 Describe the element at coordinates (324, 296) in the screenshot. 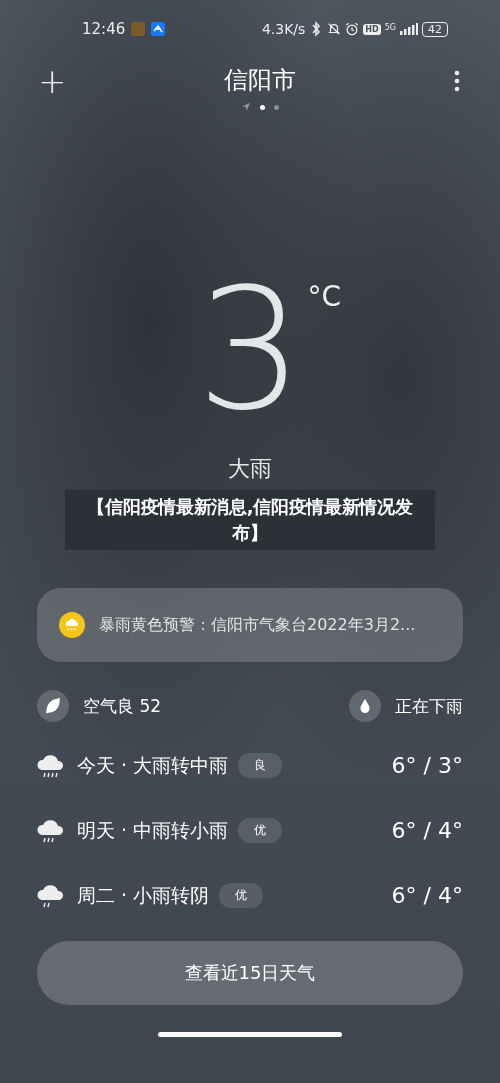

I see `temperature-unit: °C` at that location.